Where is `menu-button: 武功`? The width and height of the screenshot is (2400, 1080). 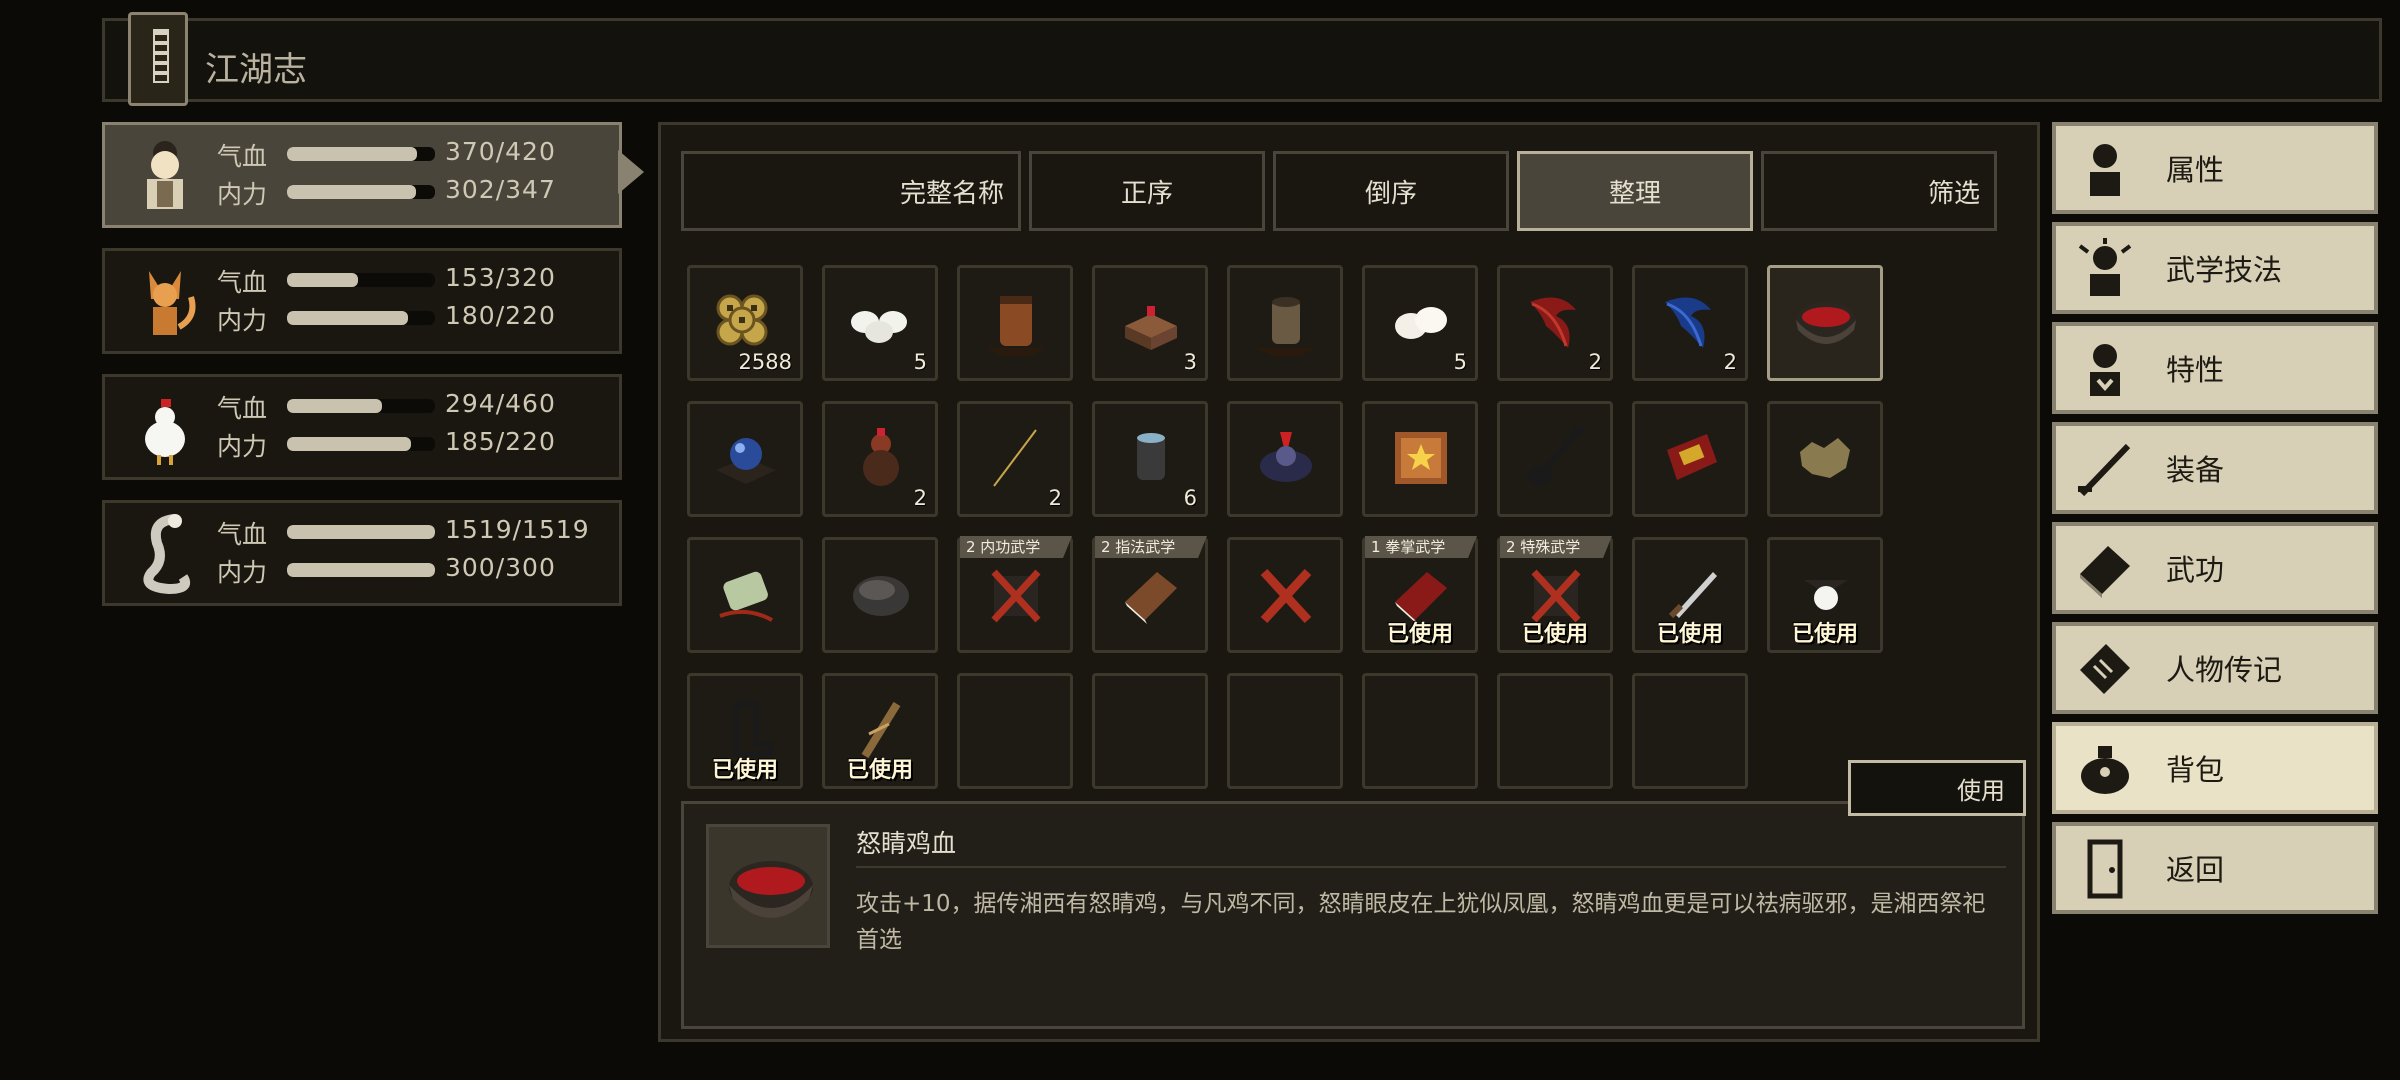 menu-button: 武功 is located at coordinates (2215, 568).